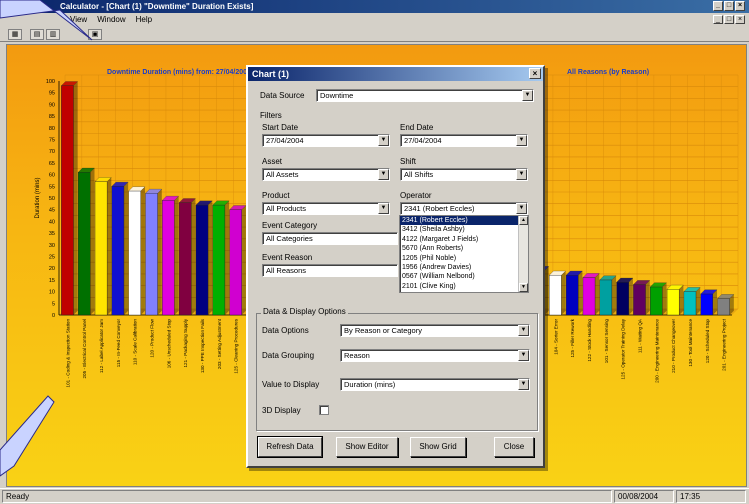 The width and height of the screenshot is (749, 504). What do you see at coordinates (272, 161) in the screenshot?
I see `asset-label: Asset` at bounding box center [272, 161].